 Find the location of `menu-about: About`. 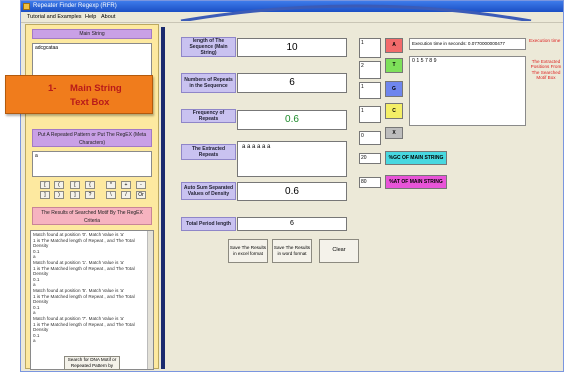

menu-about: About is located at coordinates (108, 17).